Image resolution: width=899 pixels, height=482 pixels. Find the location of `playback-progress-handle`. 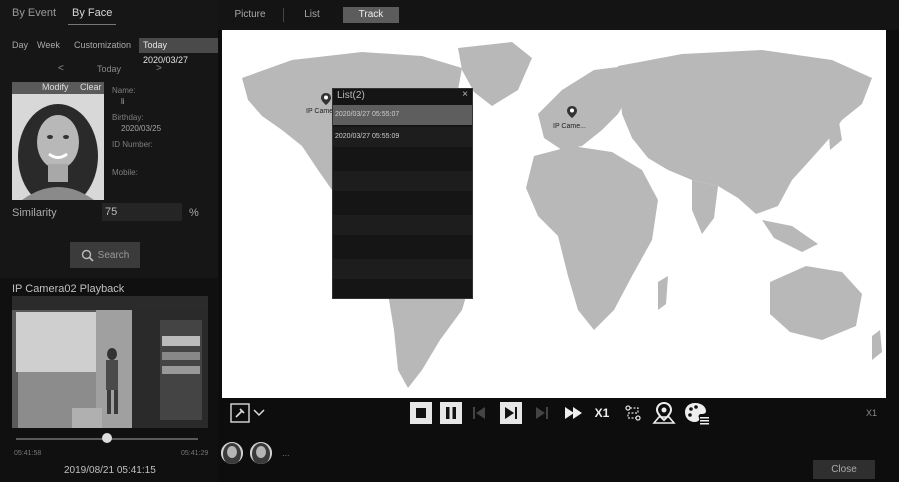

playback-progress-handle is located at coordinates (107, 438).